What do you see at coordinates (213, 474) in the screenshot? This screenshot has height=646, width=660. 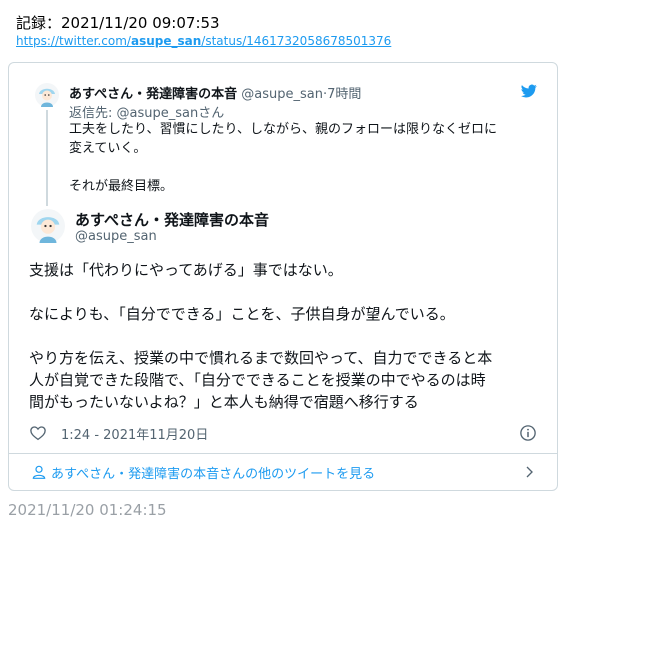 I see `more-tweets-label: あすぺさん・発達障害の本音さんの他のツイートを見る` at bounding box center [213, 474].